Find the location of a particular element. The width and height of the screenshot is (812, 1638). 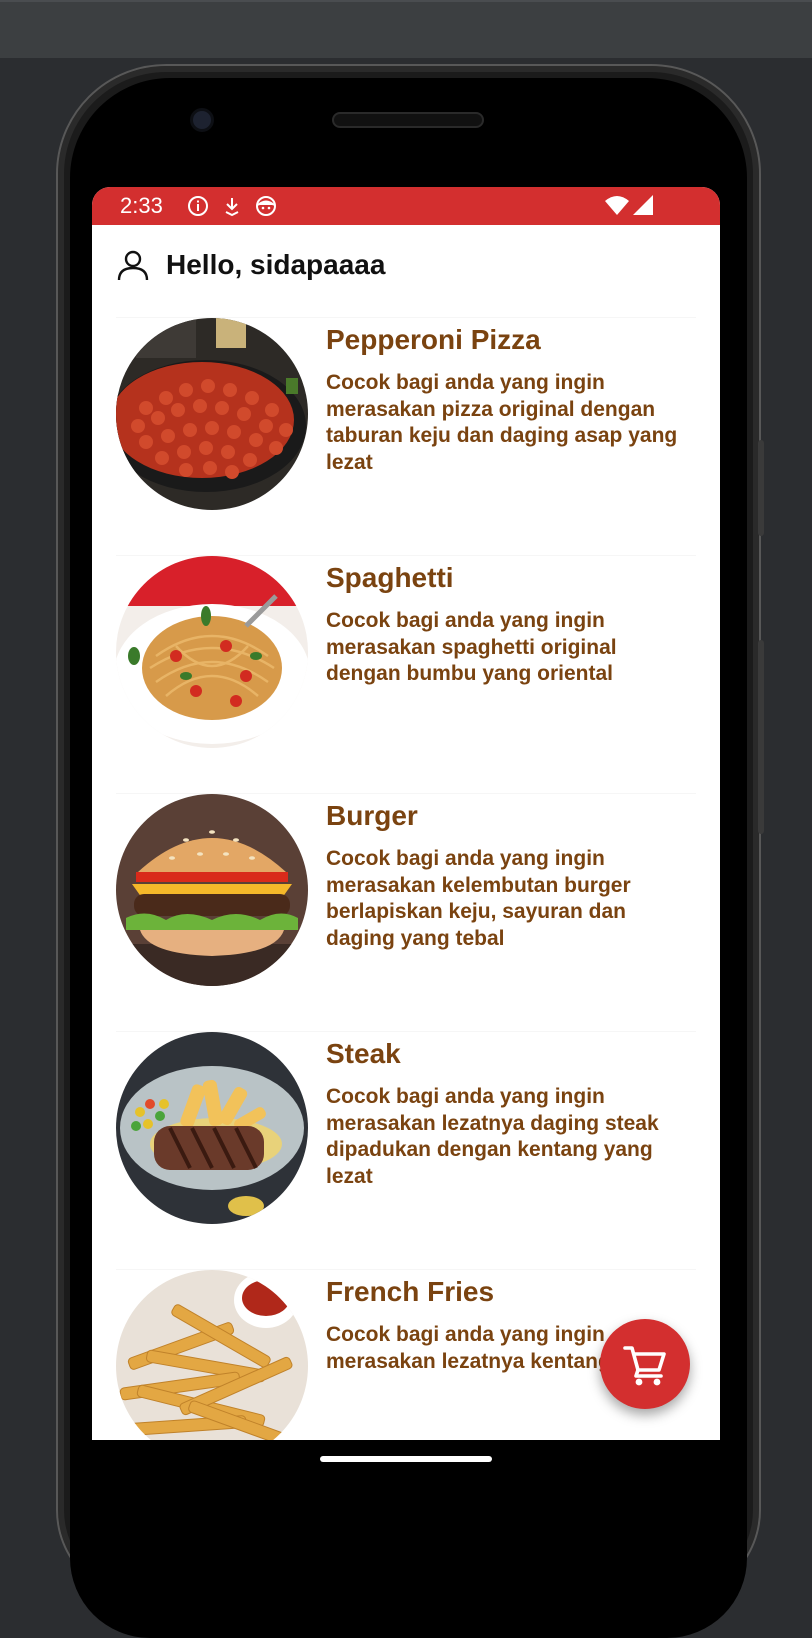

status-bar: 2:33 is located at coordinates (406, 206).